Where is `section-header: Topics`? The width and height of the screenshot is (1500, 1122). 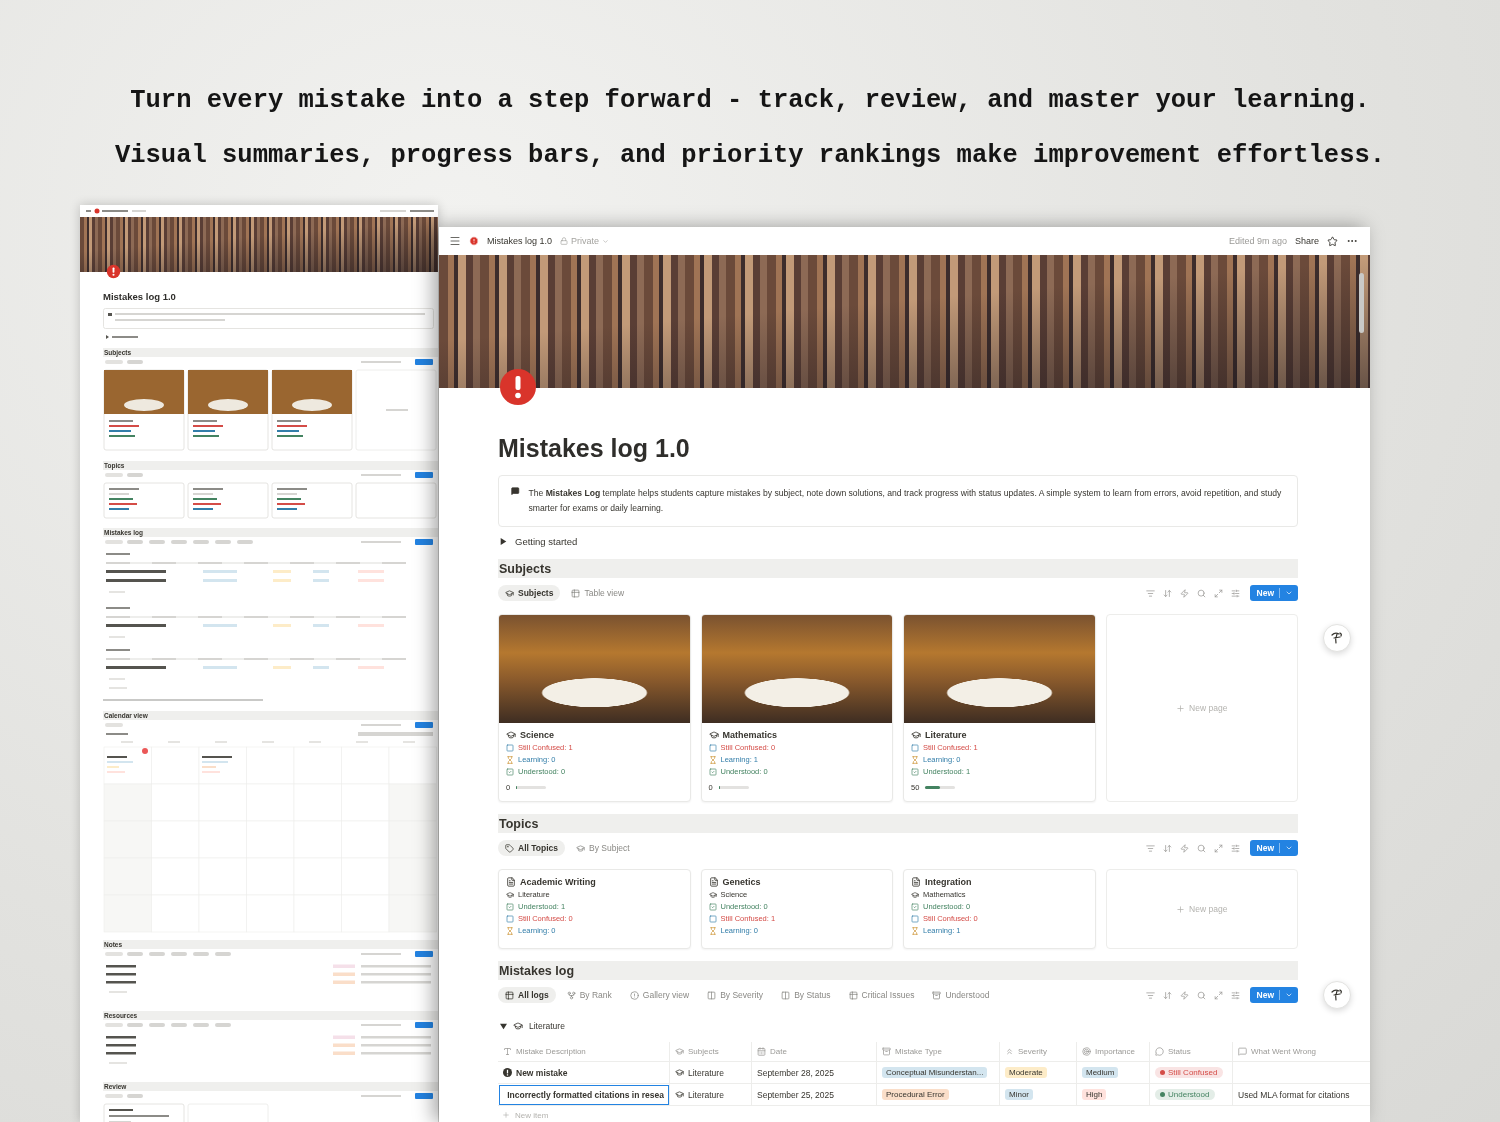
section-header: Topics is located at coordinates (898, 823).